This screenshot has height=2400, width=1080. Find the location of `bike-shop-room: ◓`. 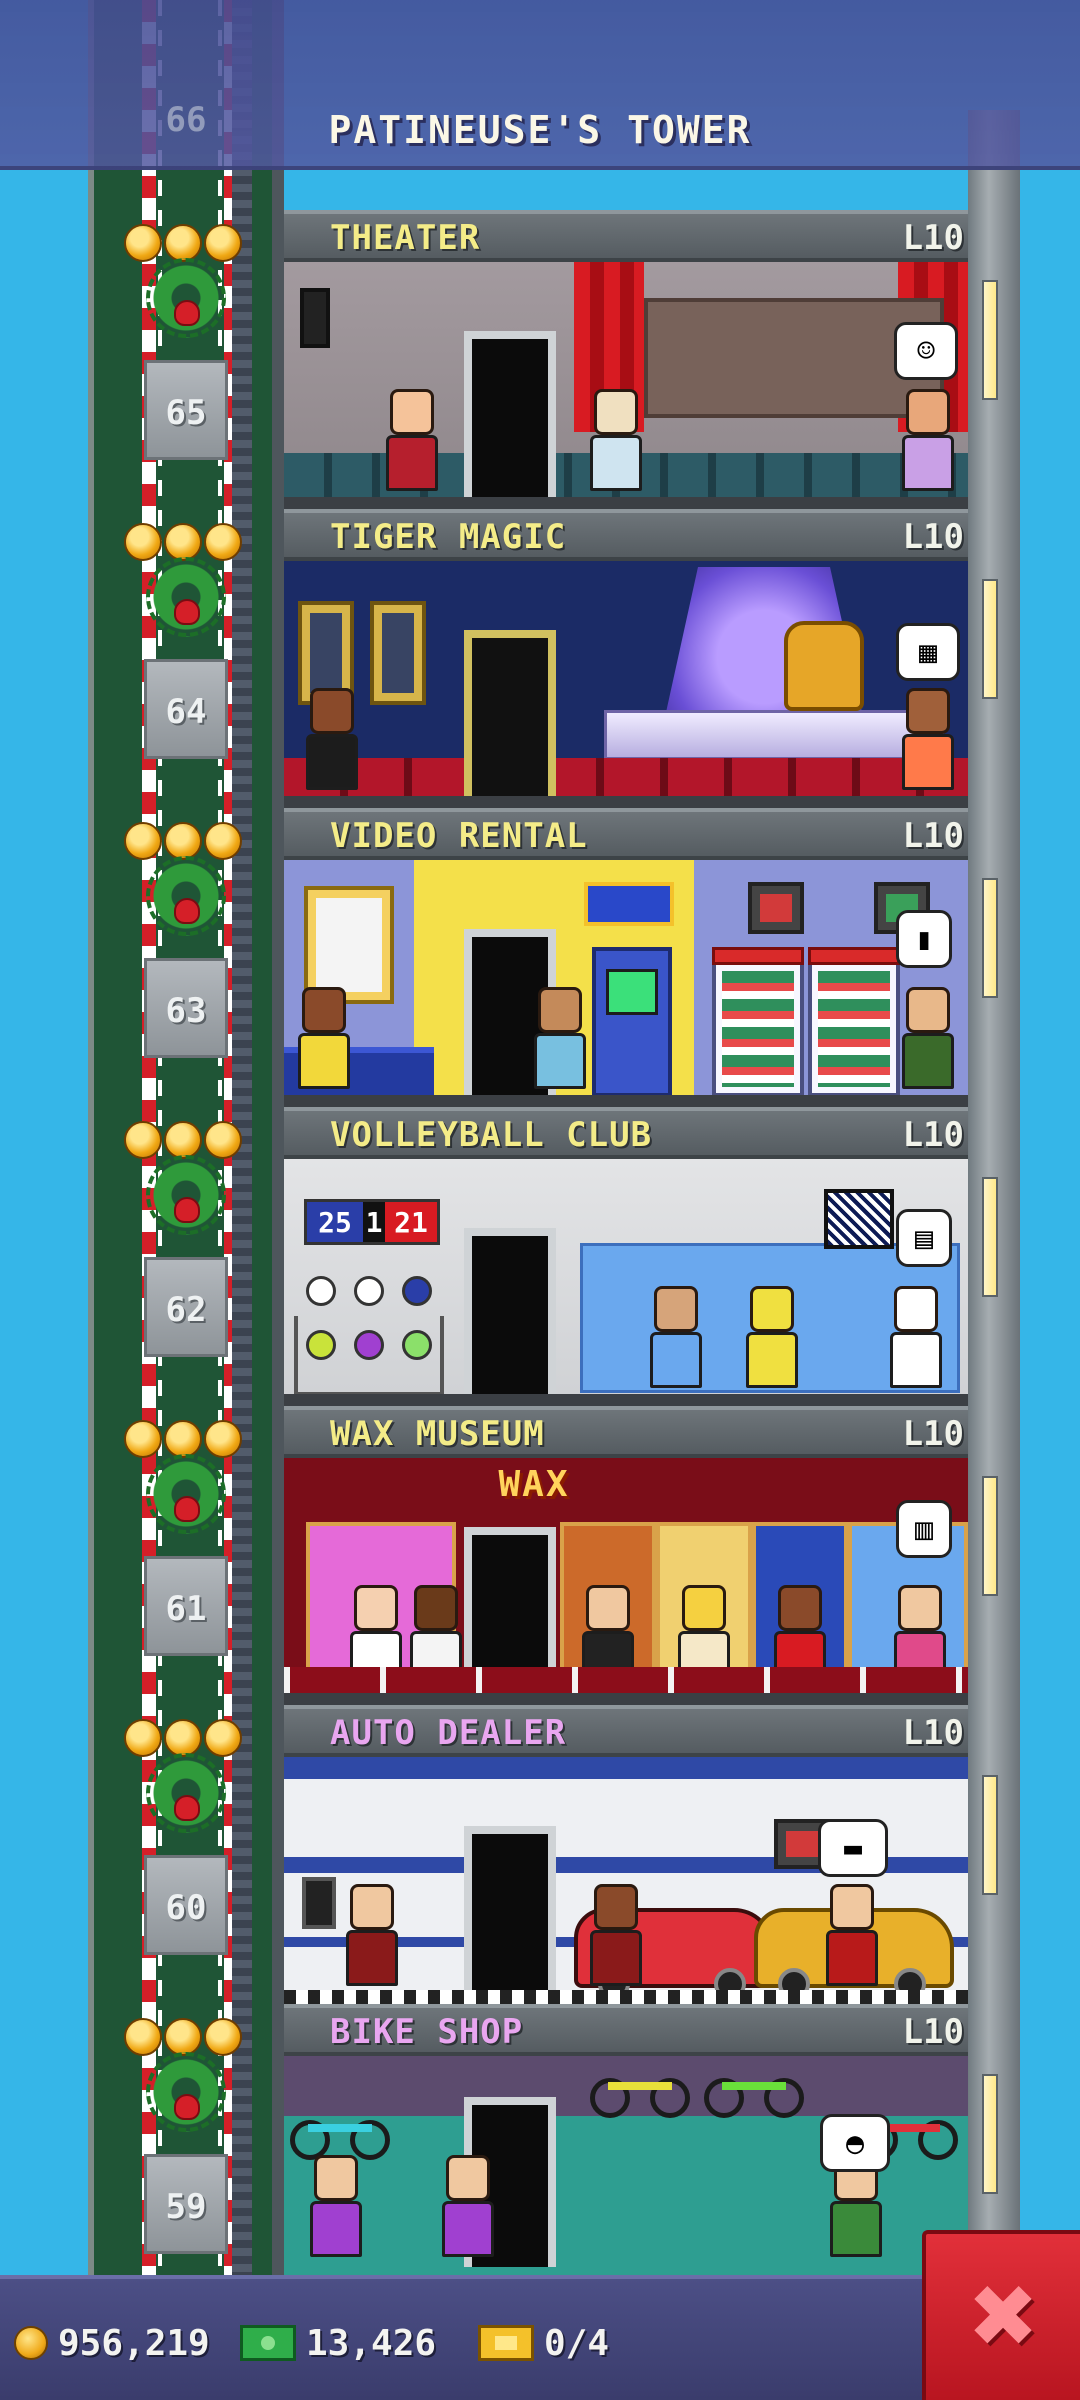

bike-shop-room: ◓ is located at coordinates (626, 2165).